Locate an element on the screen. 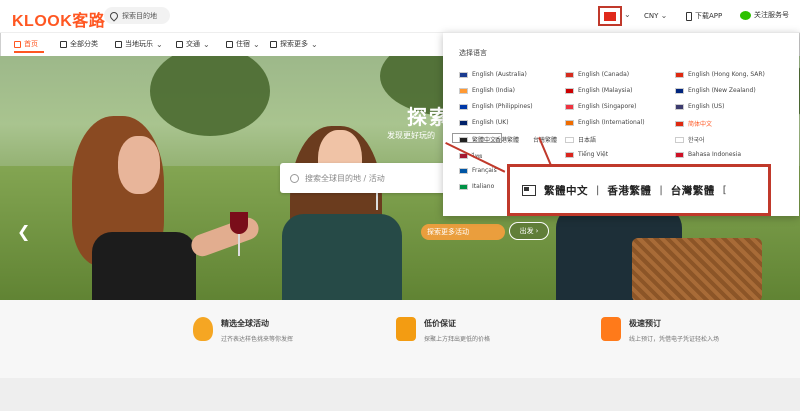  language-label: English (Canada) is located at coordinates (604, 74).